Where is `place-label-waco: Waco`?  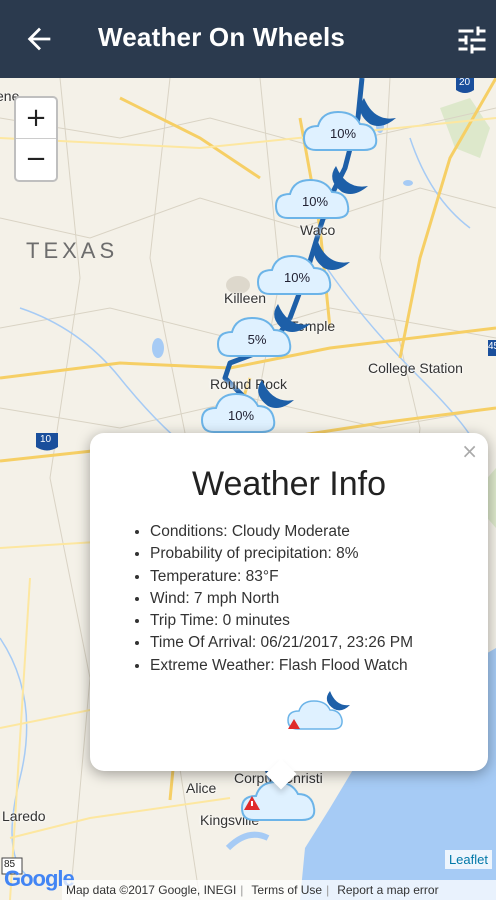 place-label-waco: Waco is located at coordinates (318, 230).